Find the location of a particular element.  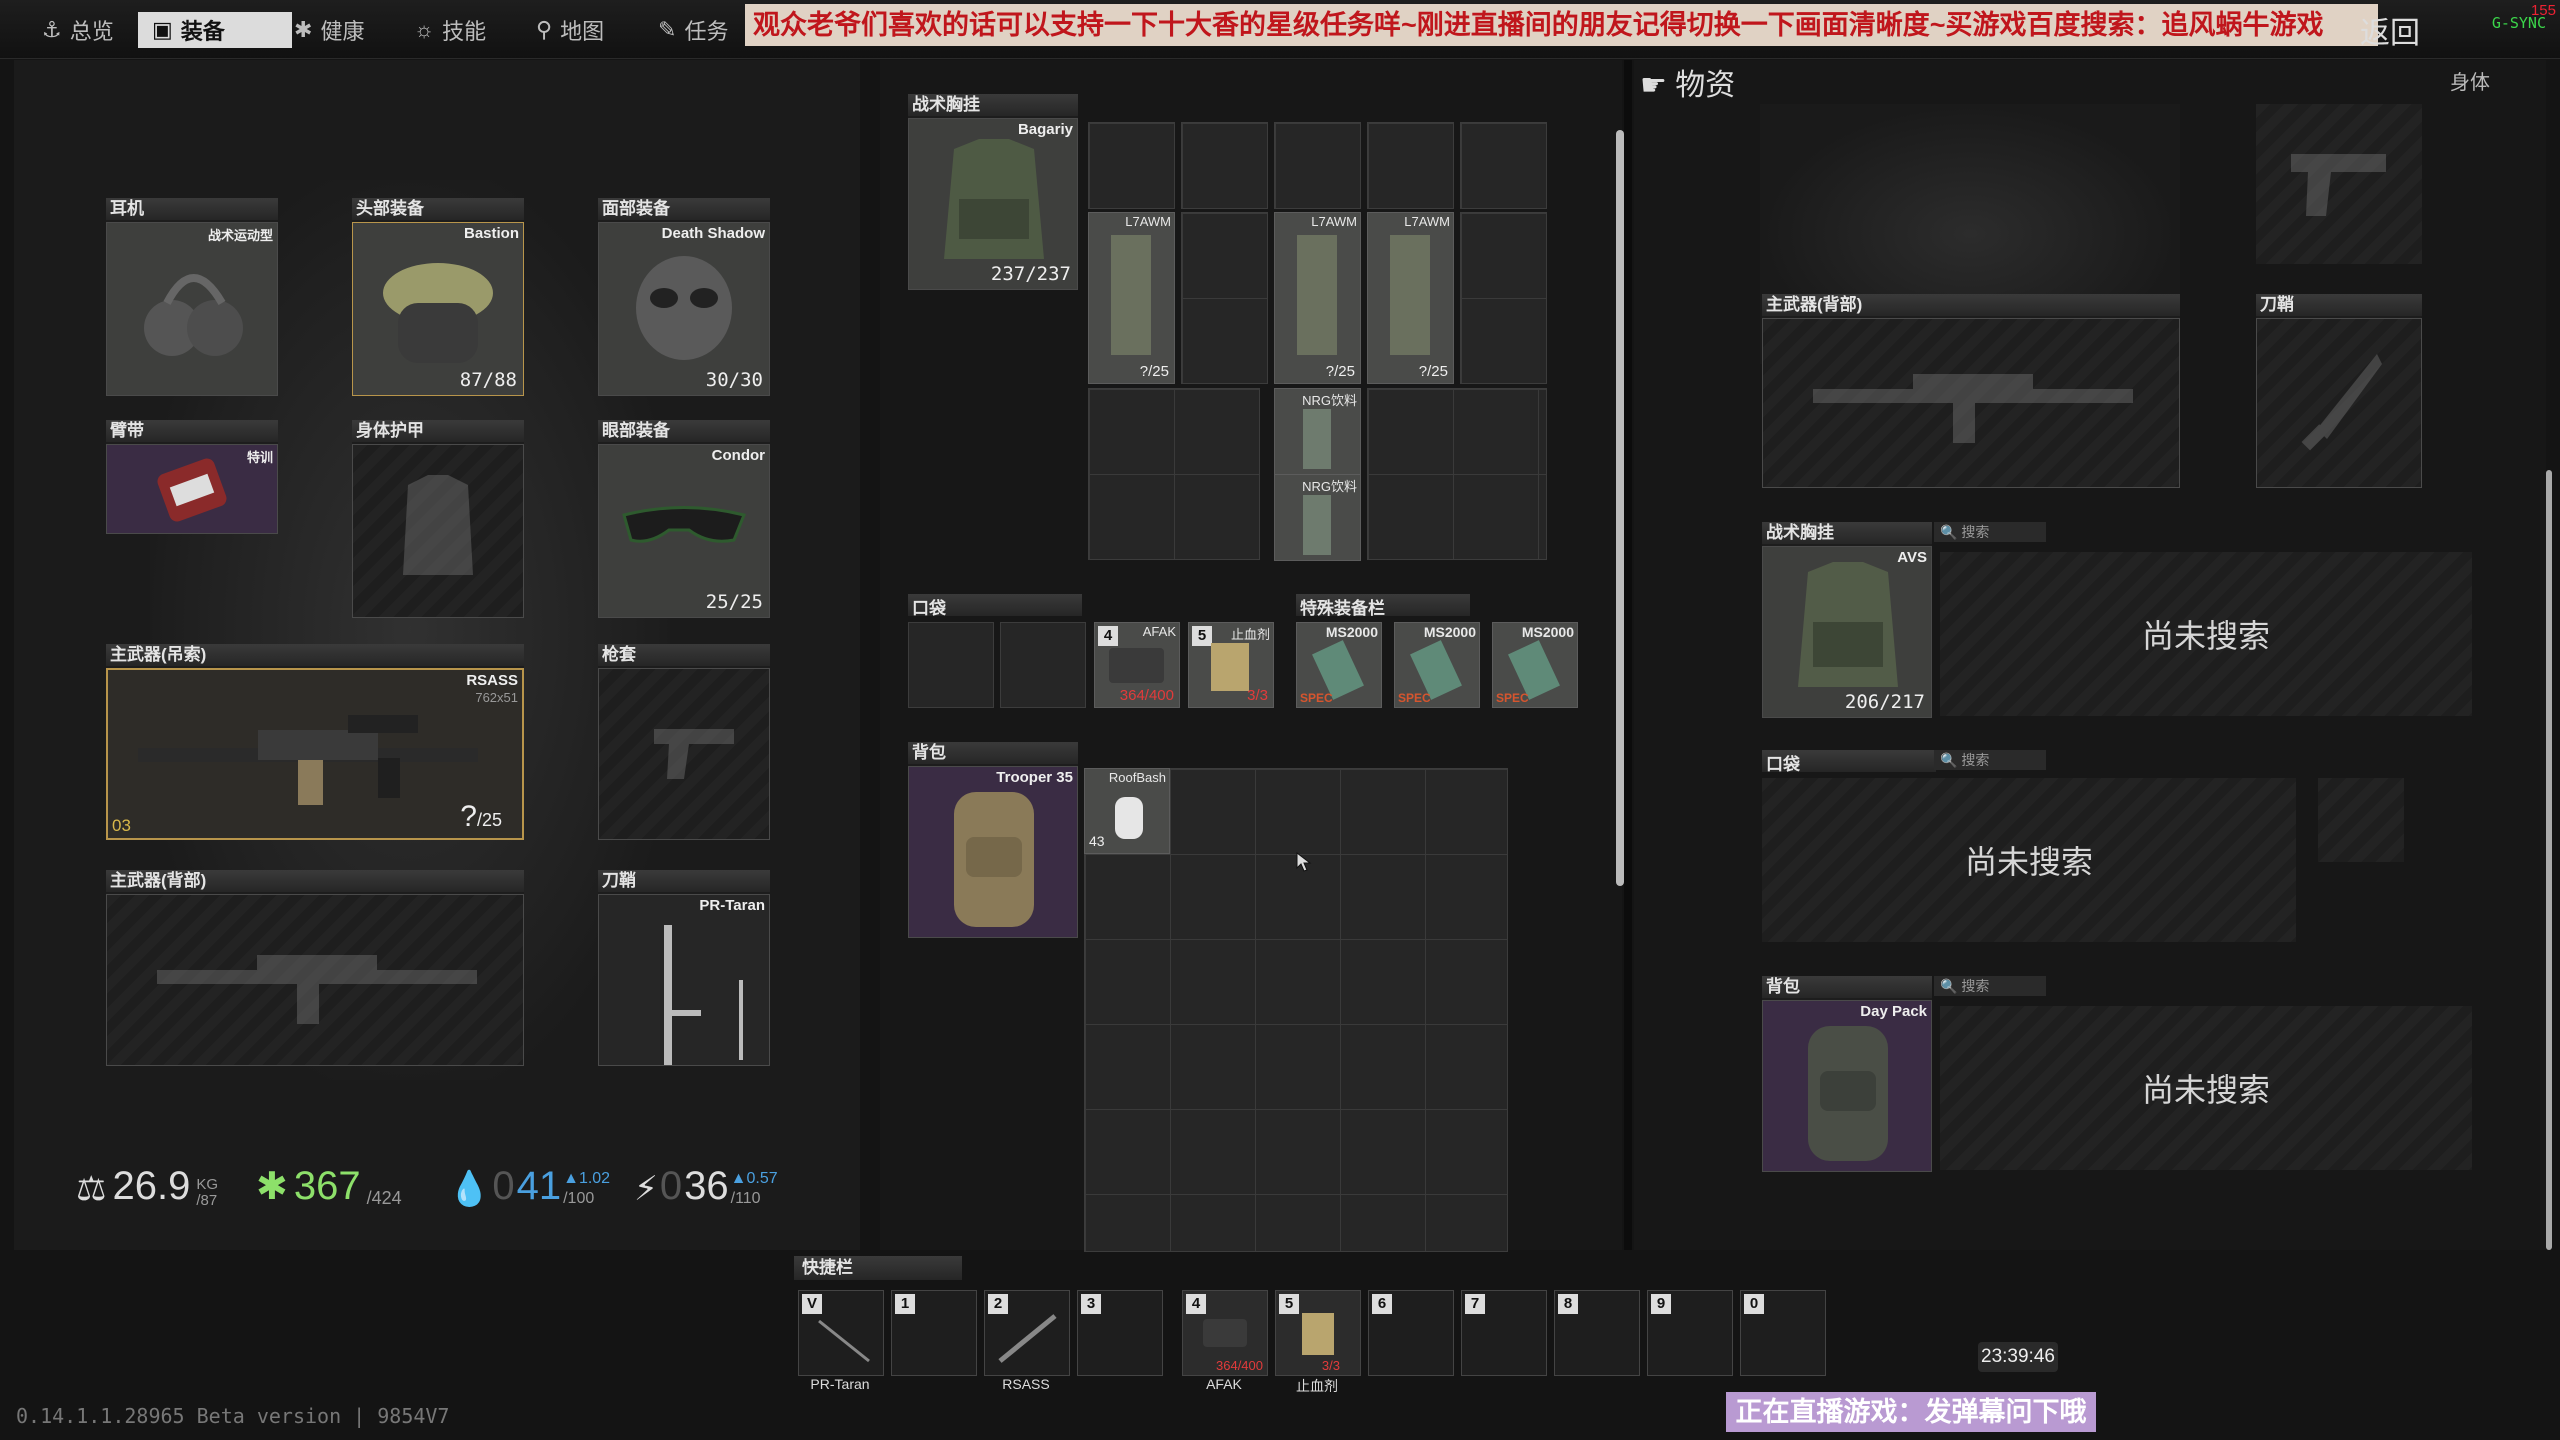

slot-primary-sling: 主武器(吊索) RSASS 762x51 03 ?/25 is located at coordinates (315, 742).